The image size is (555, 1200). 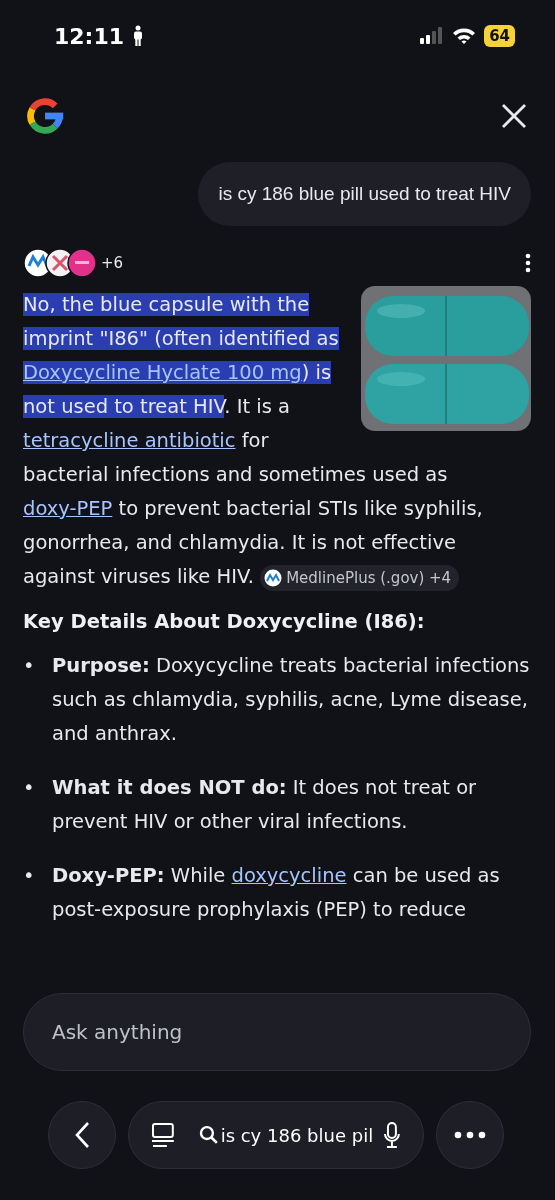 I want to click on source-count: +6, so click(x=112, y=263).